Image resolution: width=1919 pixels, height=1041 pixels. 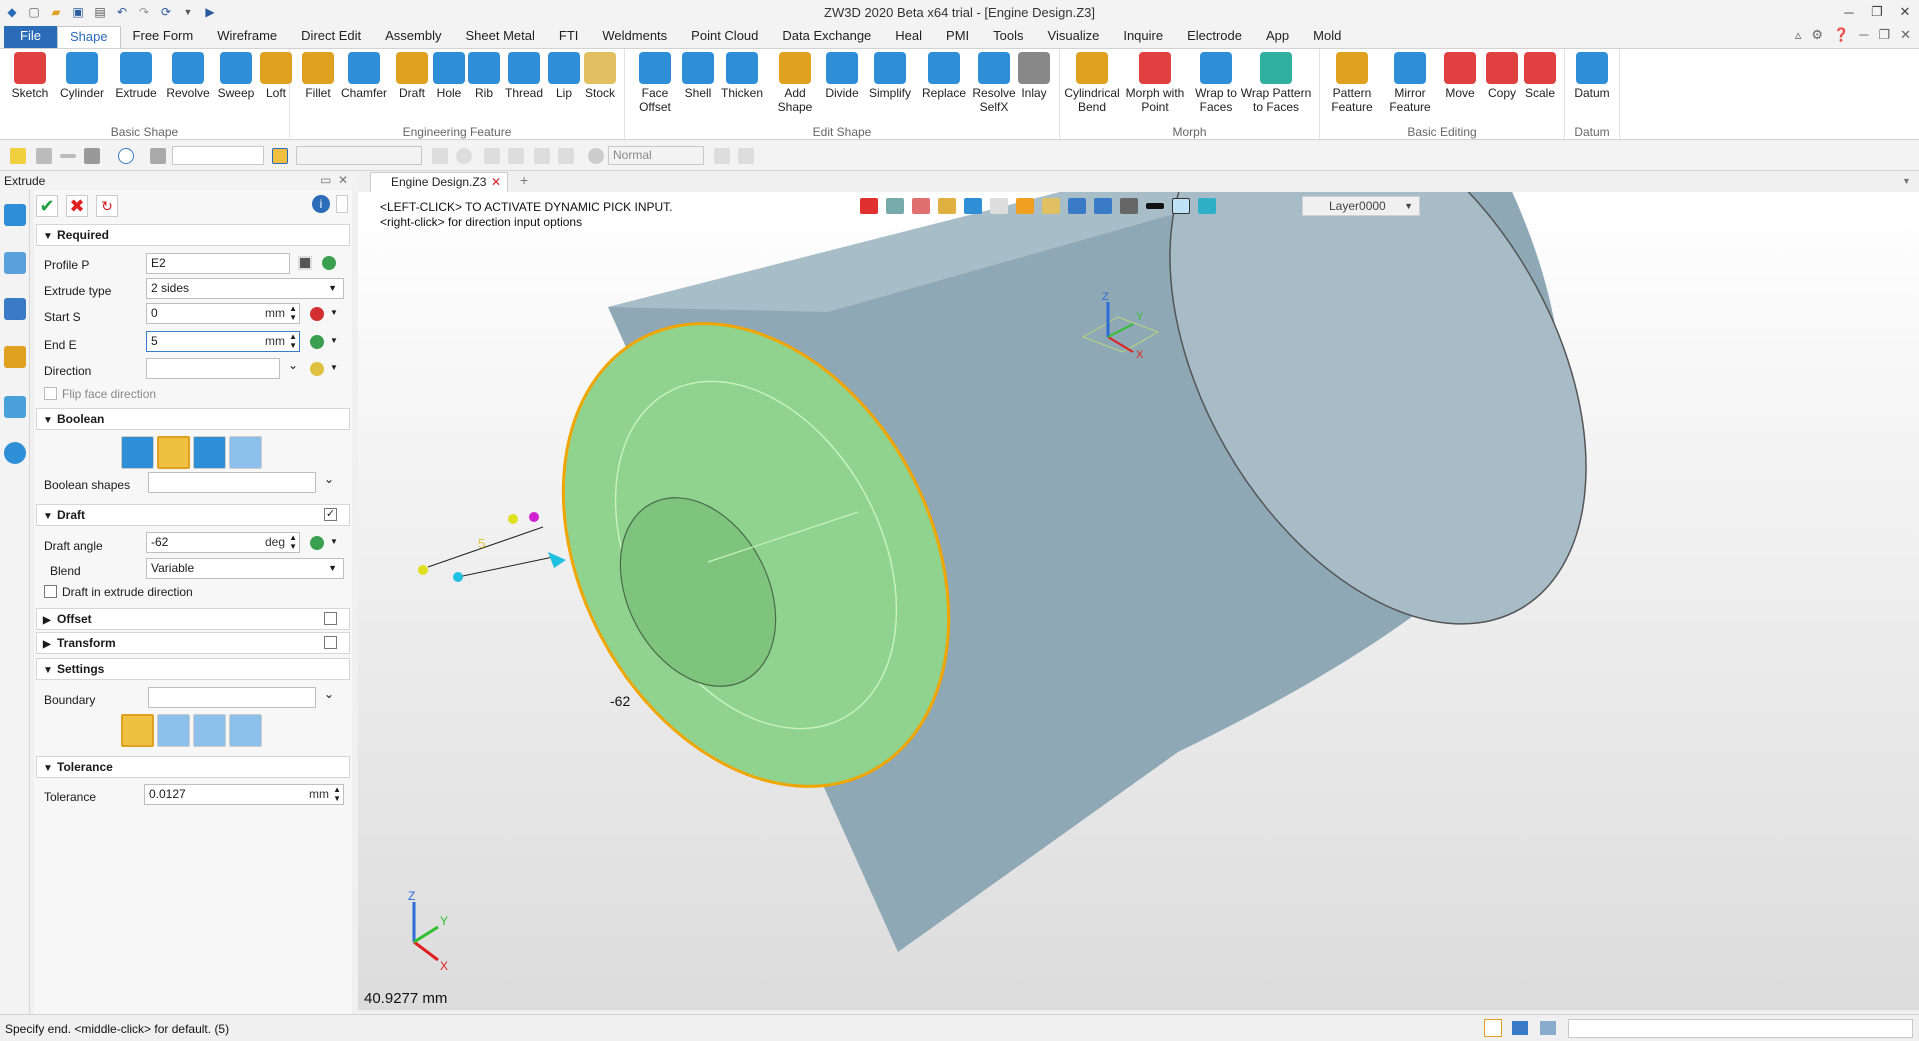 I want to click on minimize-icon: ─, so click(x=1849, y=12).